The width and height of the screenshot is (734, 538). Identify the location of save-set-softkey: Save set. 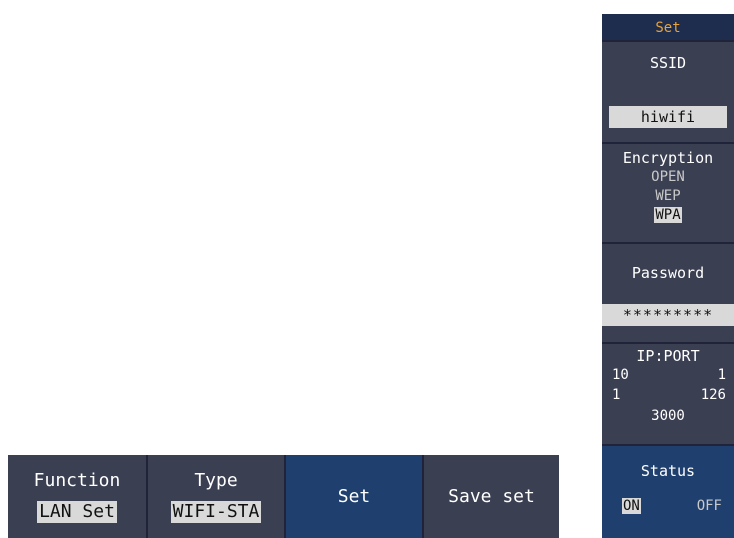
(490, 496).